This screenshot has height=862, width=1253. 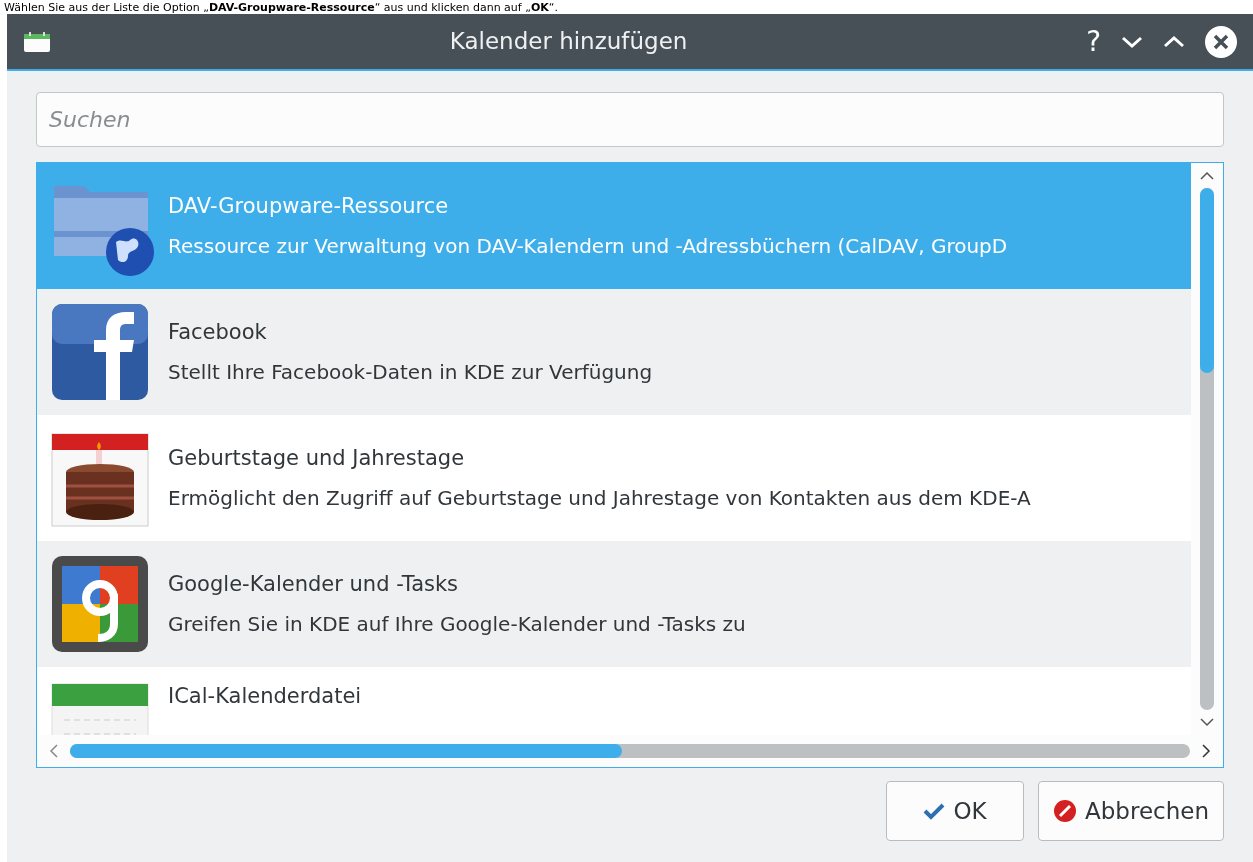 What do you see at coordinates (1206, 751) in the screenshot?
I see `scroll-right-icon` at bounding box center [1206, 751].